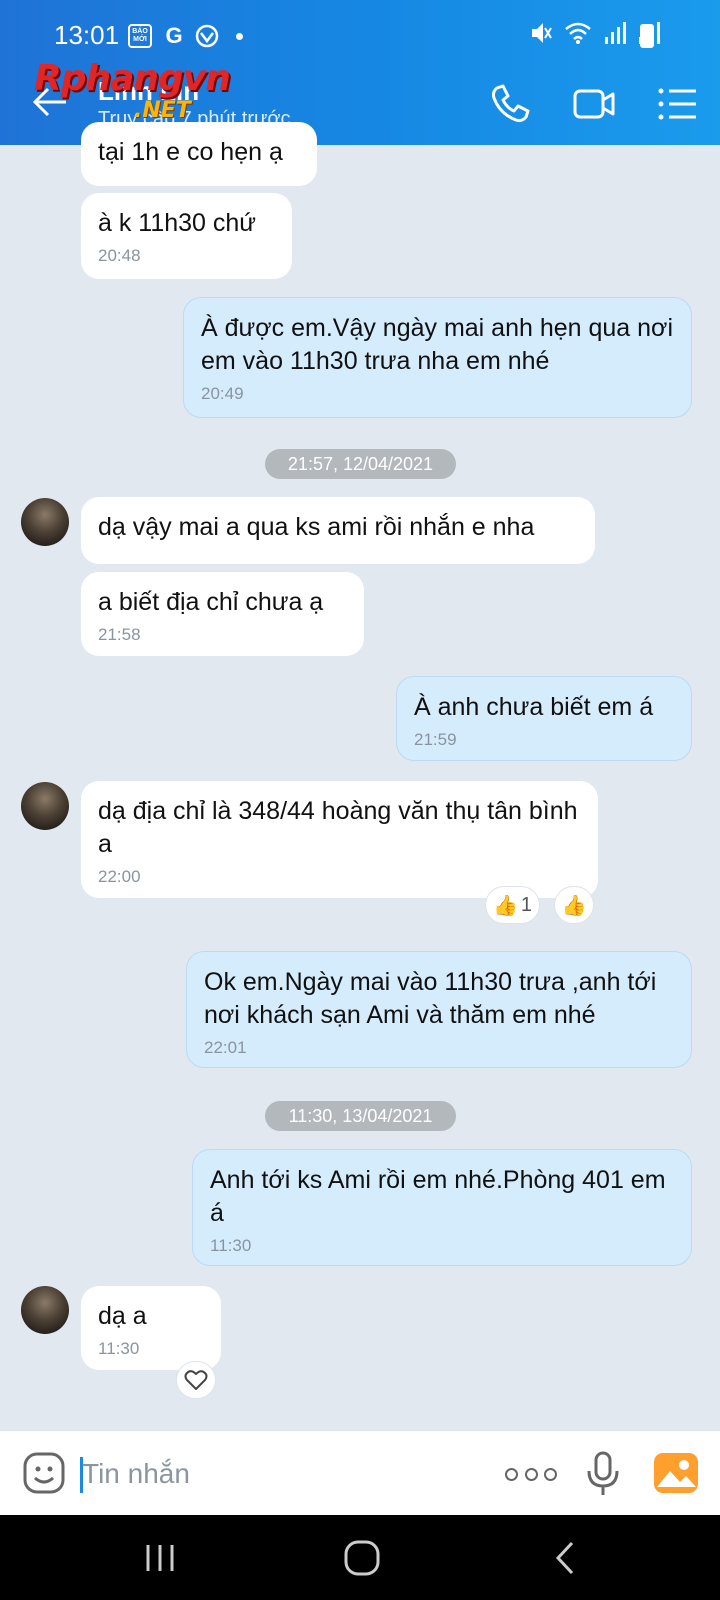 Image resolution: width=720 pixels, height=1600 pixels. I want to click on heart-icon, so click(196, 1380).